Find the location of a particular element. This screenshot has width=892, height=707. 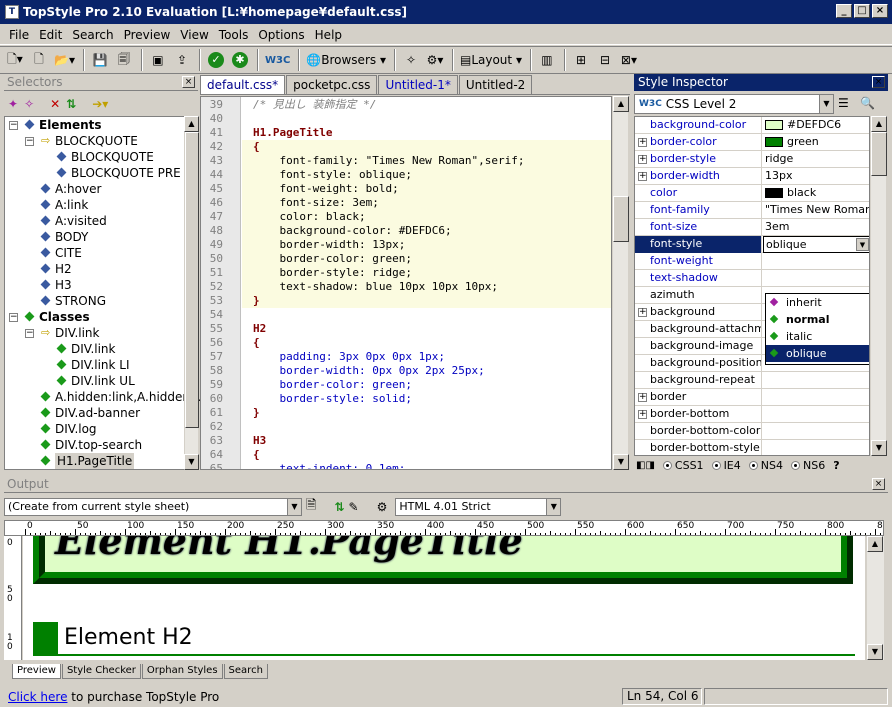

tree-item: STRONG is located at coordinates (95, 301).